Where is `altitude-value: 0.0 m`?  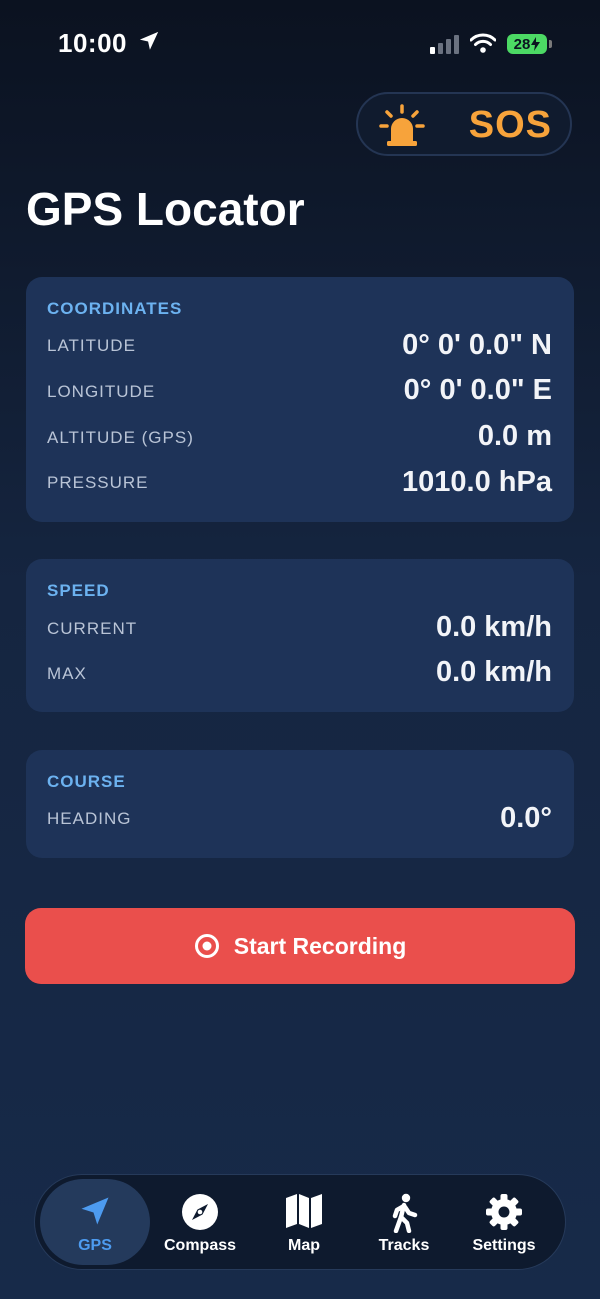 altitude-value: 0.0 m is located at coordinates (514, 436).